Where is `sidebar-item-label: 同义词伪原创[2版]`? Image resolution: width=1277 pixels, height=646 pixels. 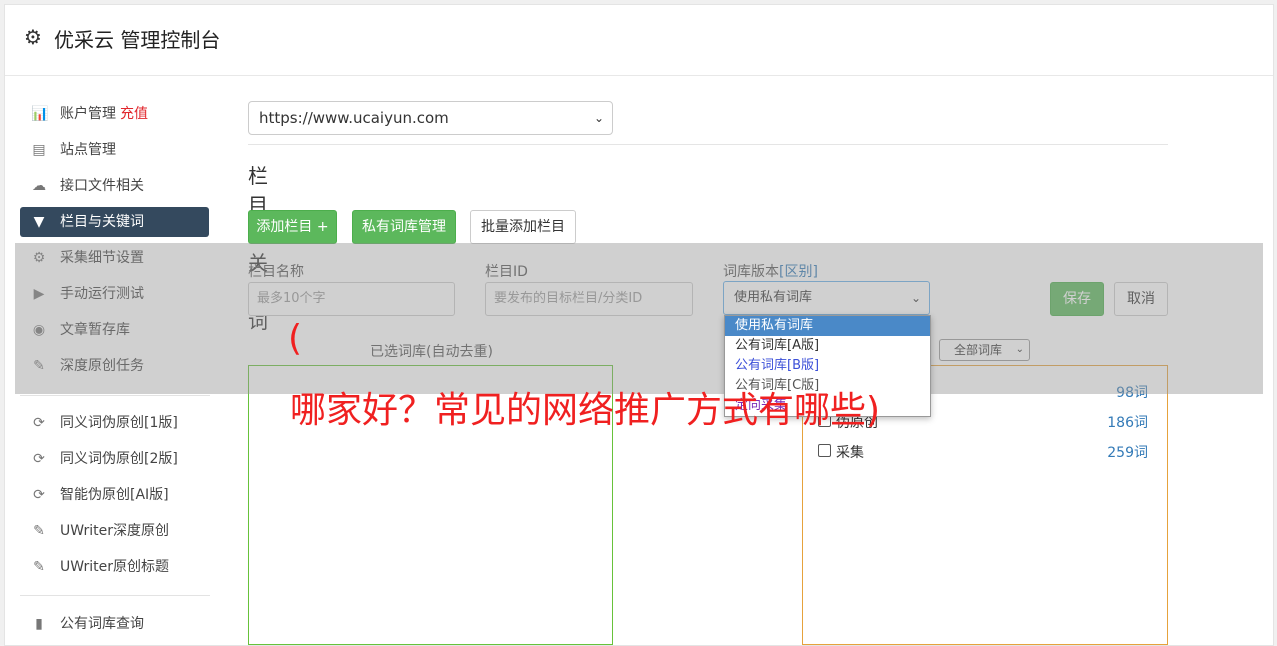 sidebar-item-label: 同义词伪原创[2版] is located at coordinates (119, 459).